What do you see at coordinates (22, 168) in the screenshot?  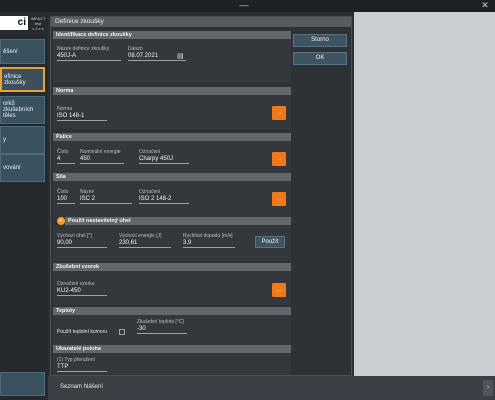 I see `sidebar-item-vyhodnocovani: vování` at bounding box center [22, 168].